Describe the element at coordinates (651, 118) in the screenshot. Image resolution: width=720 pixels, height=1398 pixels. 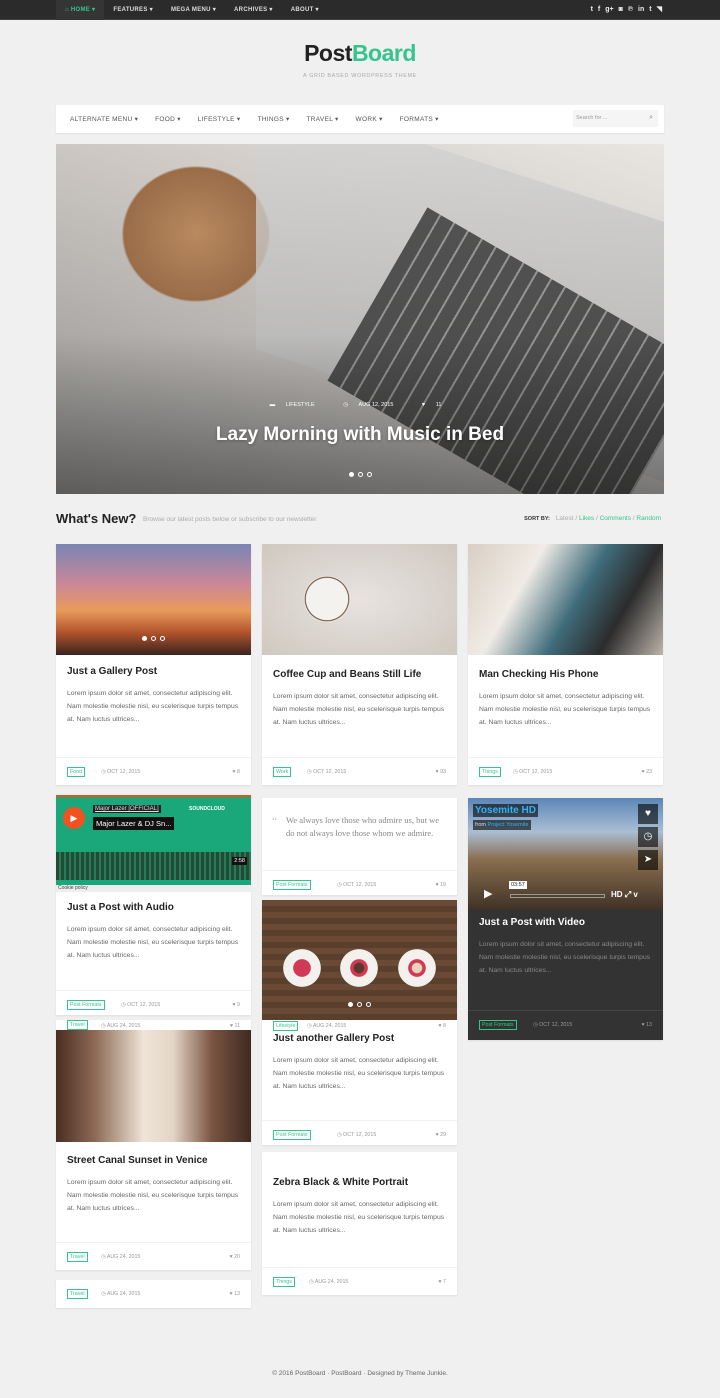
I see `search-icon: ⌕` at that location.